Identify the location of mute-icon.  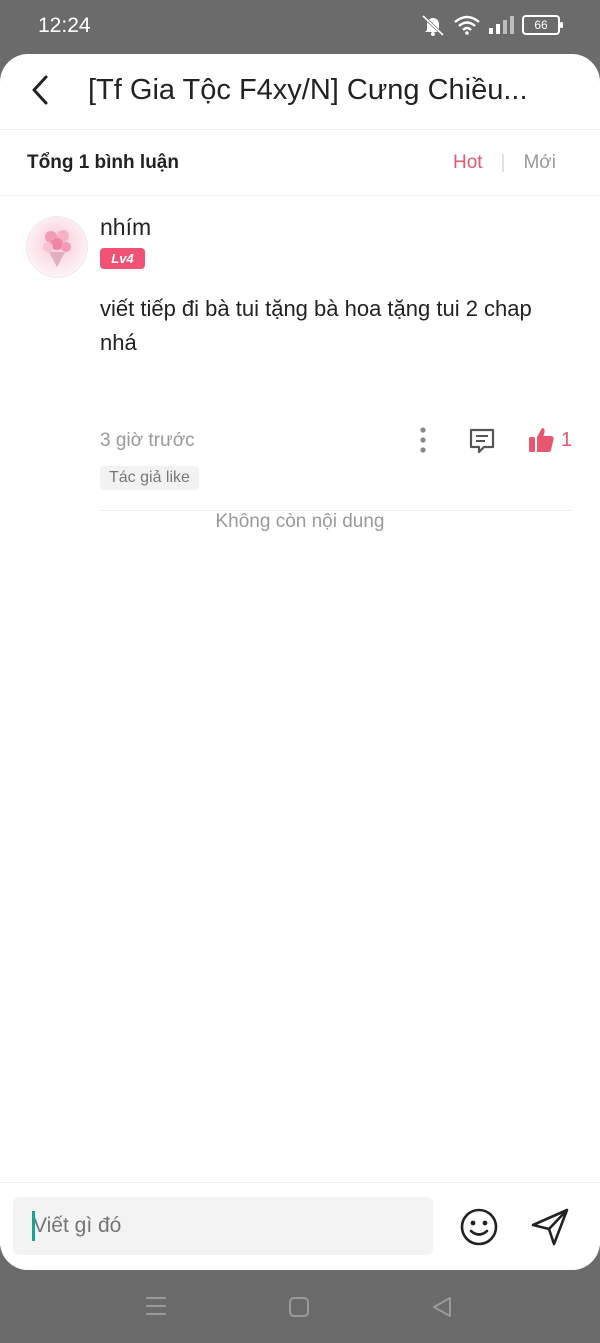
(433, 25).